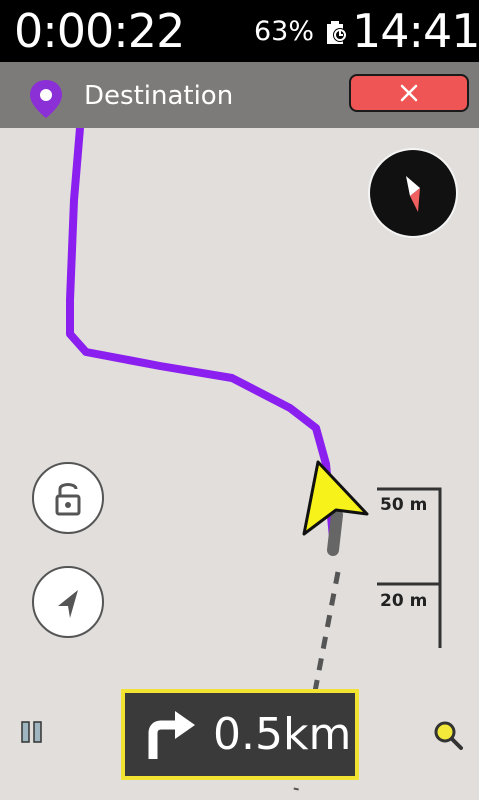 This screenshot has width=479, height=800. What do you see at coordinates (239, 31) in the screenshot?
I see `status-bar: 0:00:22 63% 14:41` at bounding box center [239, 31].